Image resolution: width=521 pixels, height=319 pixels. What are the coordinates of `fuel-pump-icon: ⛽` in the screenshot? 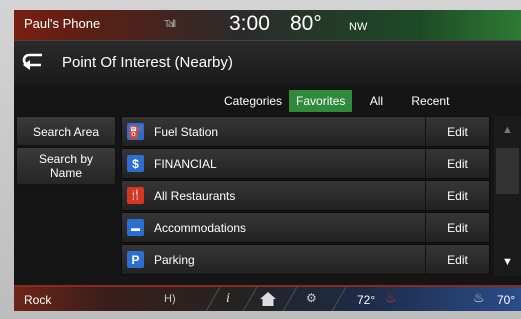 It's located at (135, 131).